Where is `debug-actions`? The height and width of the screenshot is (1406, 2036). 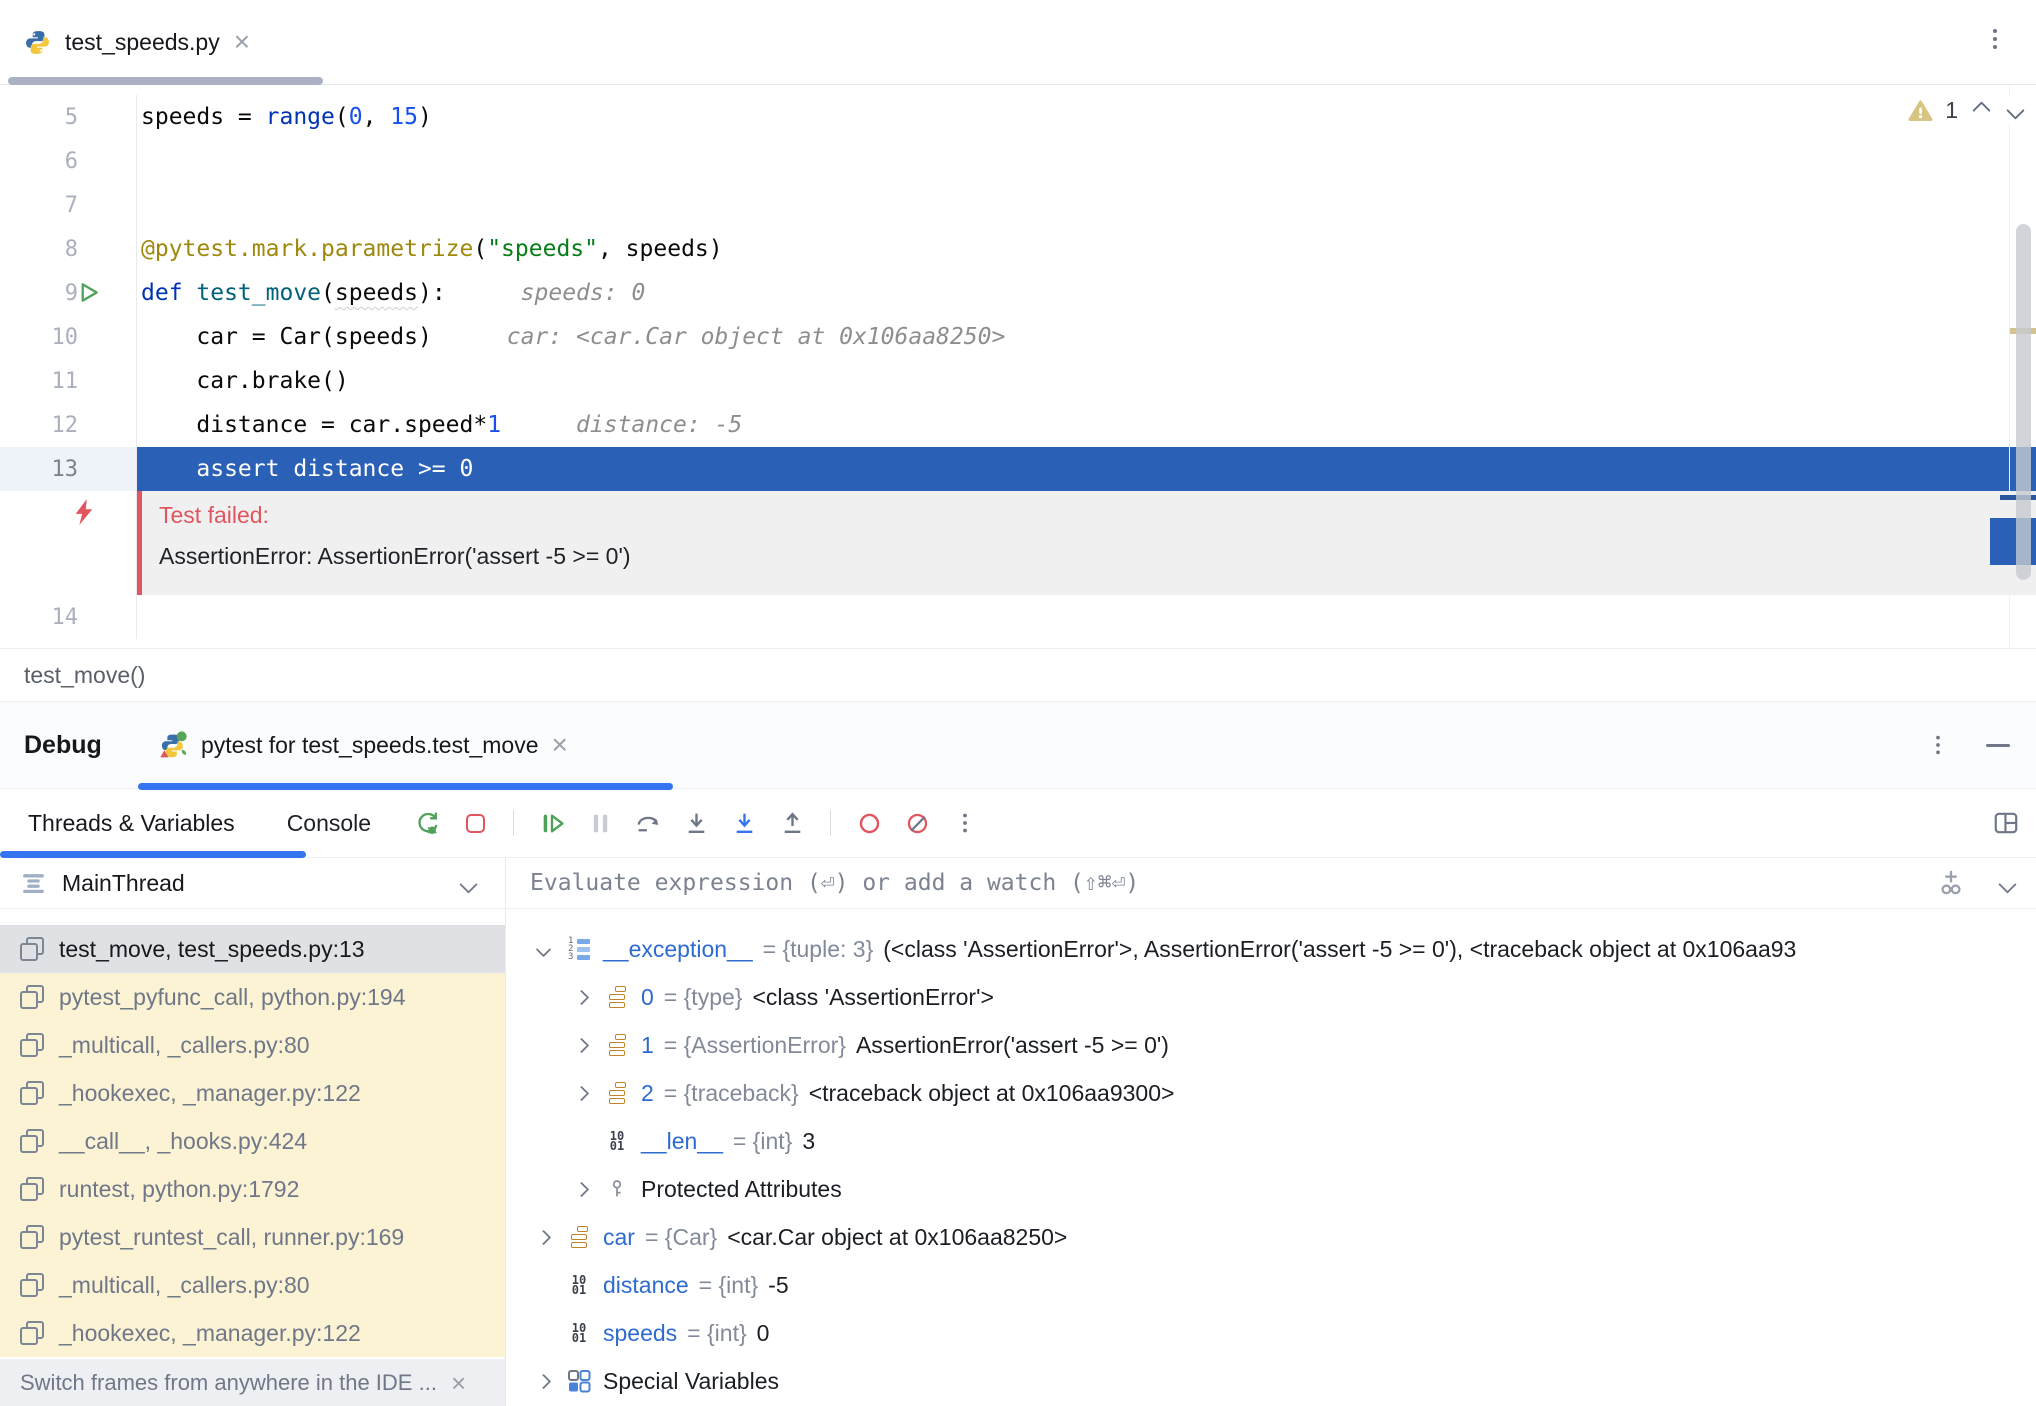 debug-actions is located at coordinates (696, 823).